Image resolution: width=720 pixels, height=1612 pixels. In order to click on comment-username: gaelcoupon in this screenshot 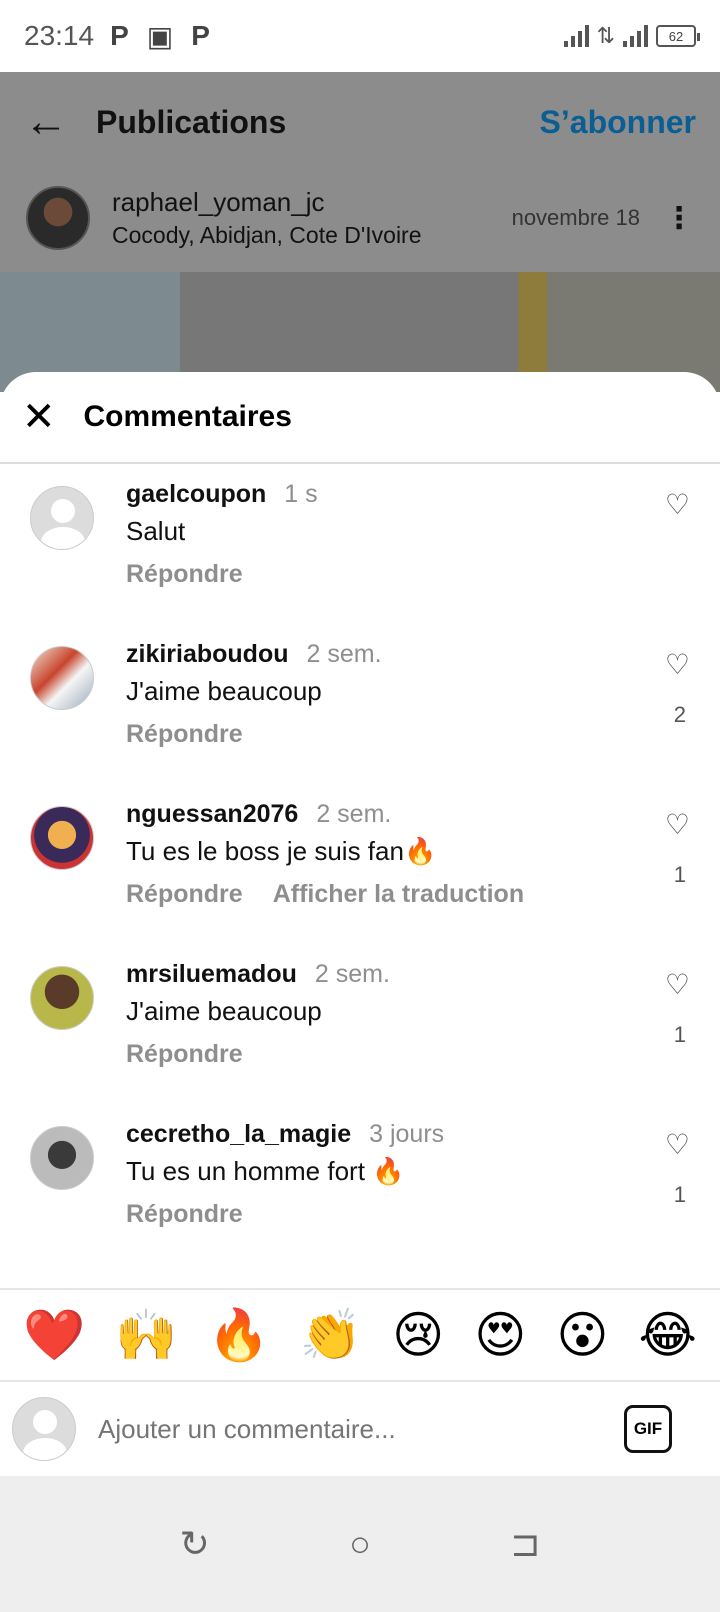, I will do `click(196, 494)`.